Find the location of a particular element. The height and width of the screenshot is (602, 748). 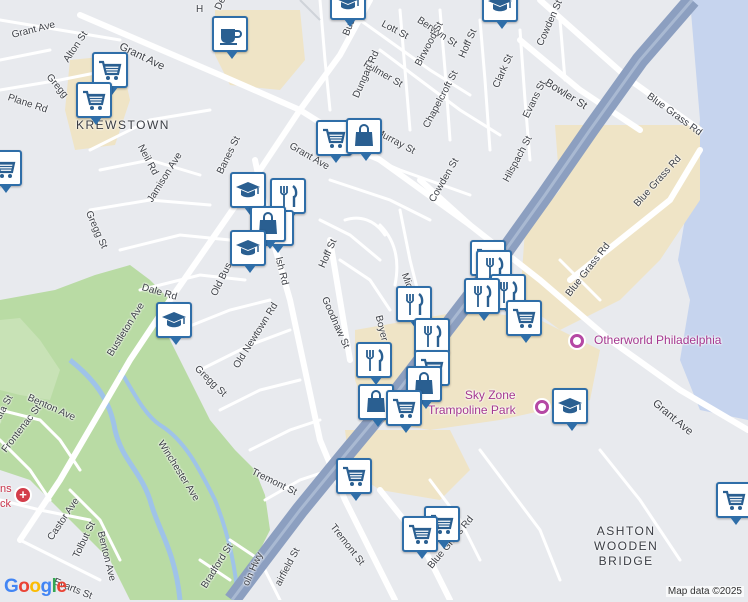

hospital-icon: + is located at coordinates (23, 495).